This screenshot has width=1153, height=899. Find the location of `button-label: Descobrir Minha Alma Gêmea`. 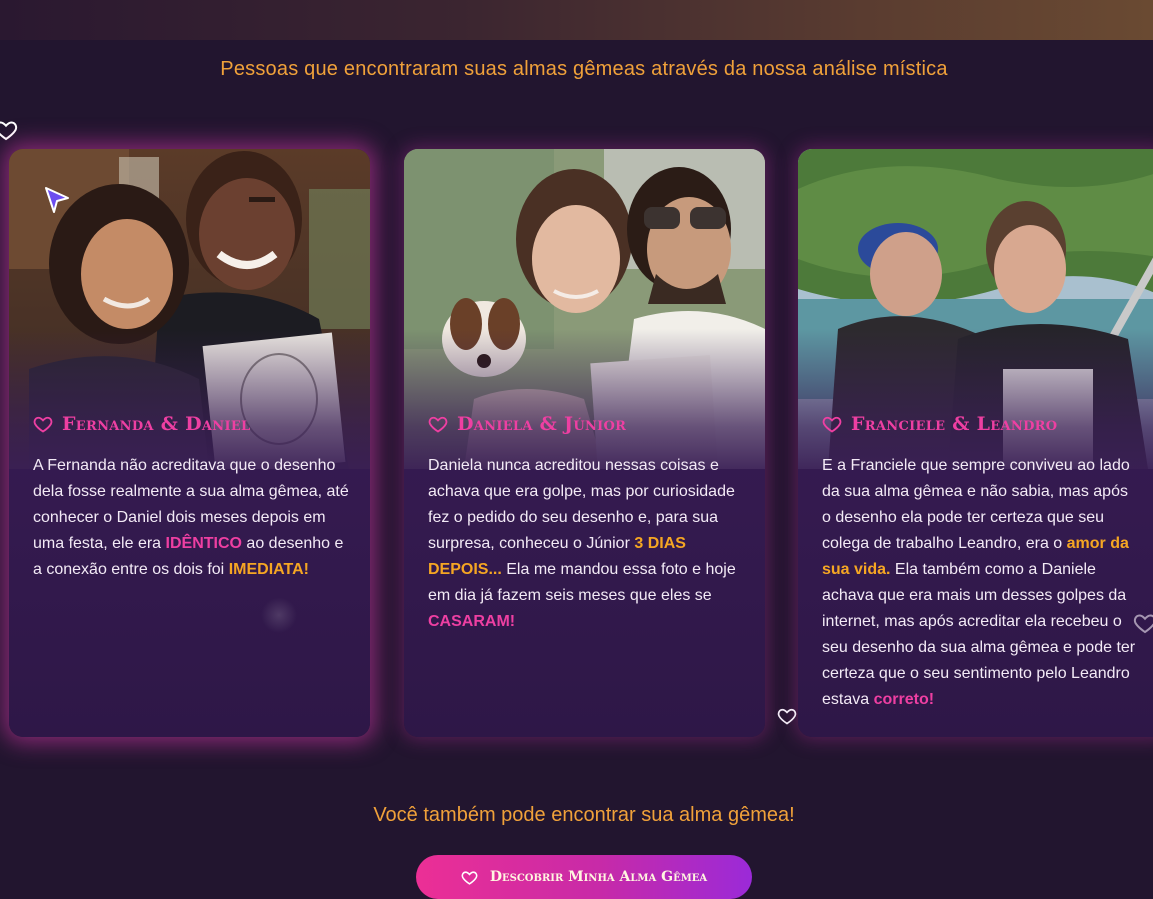

button-label: Descobrir Minha Alma Gêmea is located at coordinates (598, 877).